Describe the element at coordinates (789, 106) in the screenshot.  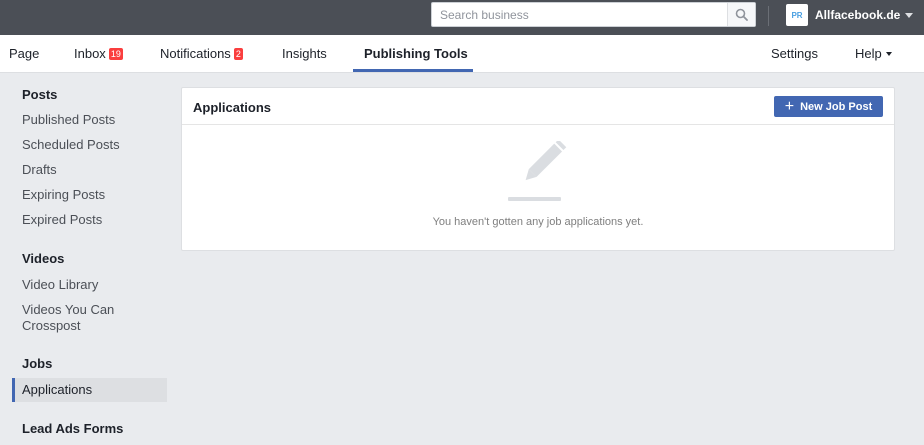
I see `plus-icon: +` at that location.